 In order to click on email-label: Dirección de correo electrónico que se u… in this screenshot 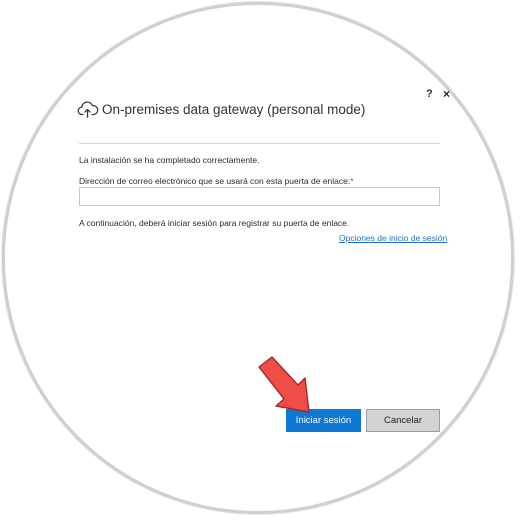, I will do `click(216, 181)`.